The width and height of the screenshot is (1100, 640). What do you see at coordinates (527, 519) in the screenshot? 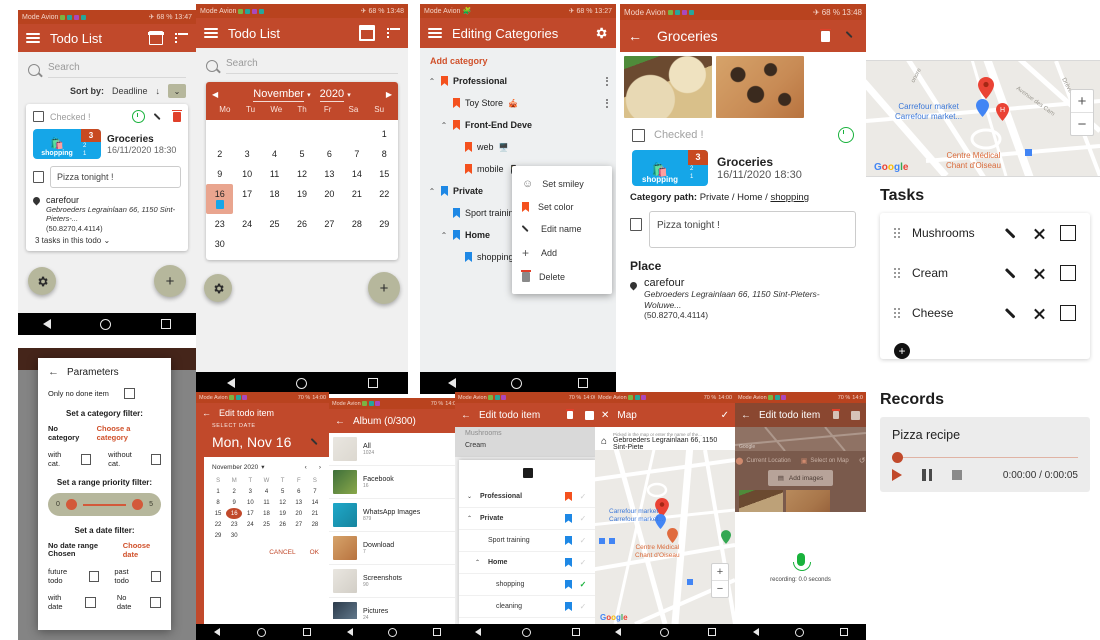
I see `category-select-row: ⌃ Private ✓` at bounding box center [527, 519].